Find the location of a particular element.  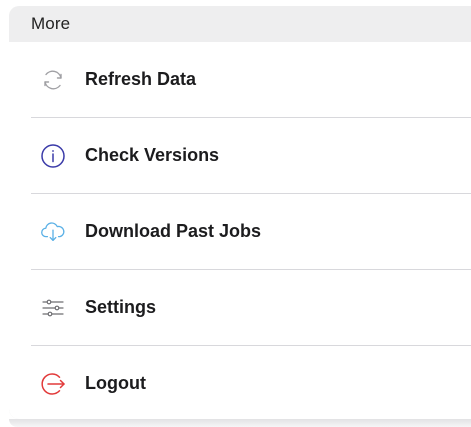

menu-header: More is located at coordinates (51, 23).